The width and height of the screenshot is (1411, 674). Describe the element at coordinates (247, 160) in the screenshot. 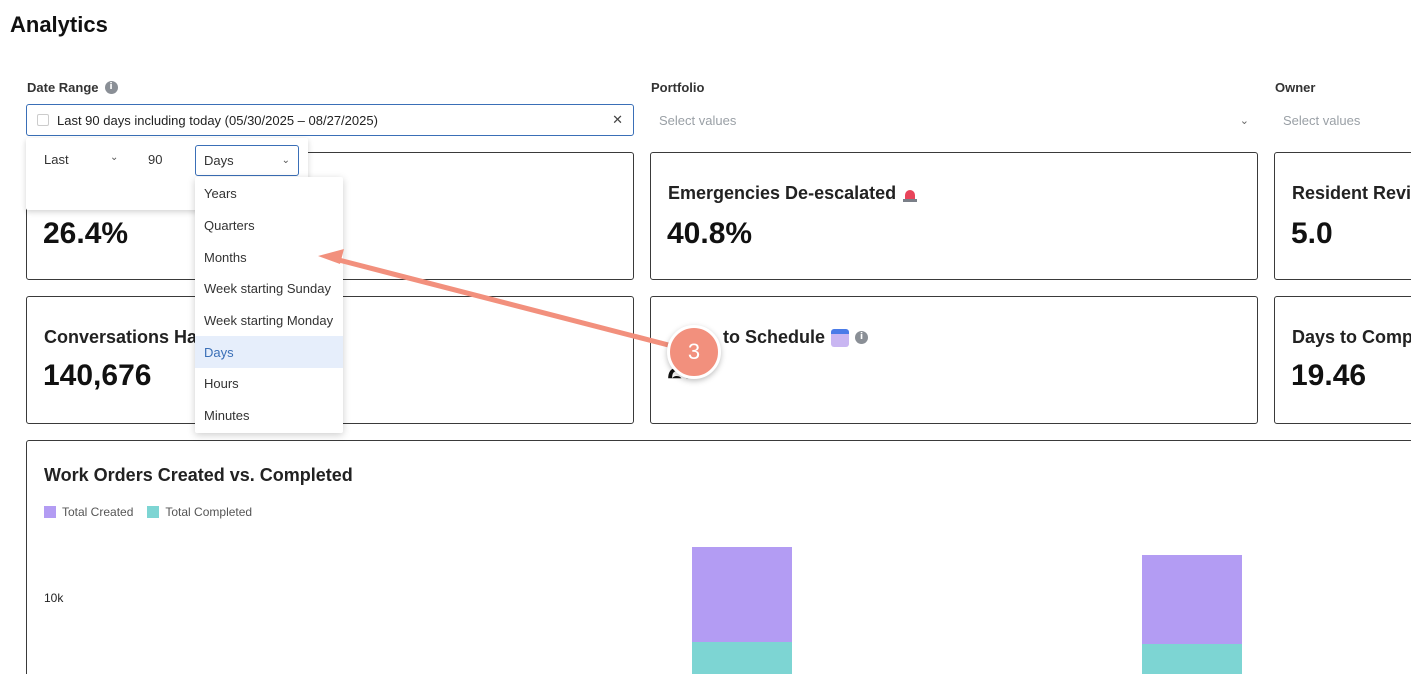

I see `unit-select: Days ⌄` at that location.